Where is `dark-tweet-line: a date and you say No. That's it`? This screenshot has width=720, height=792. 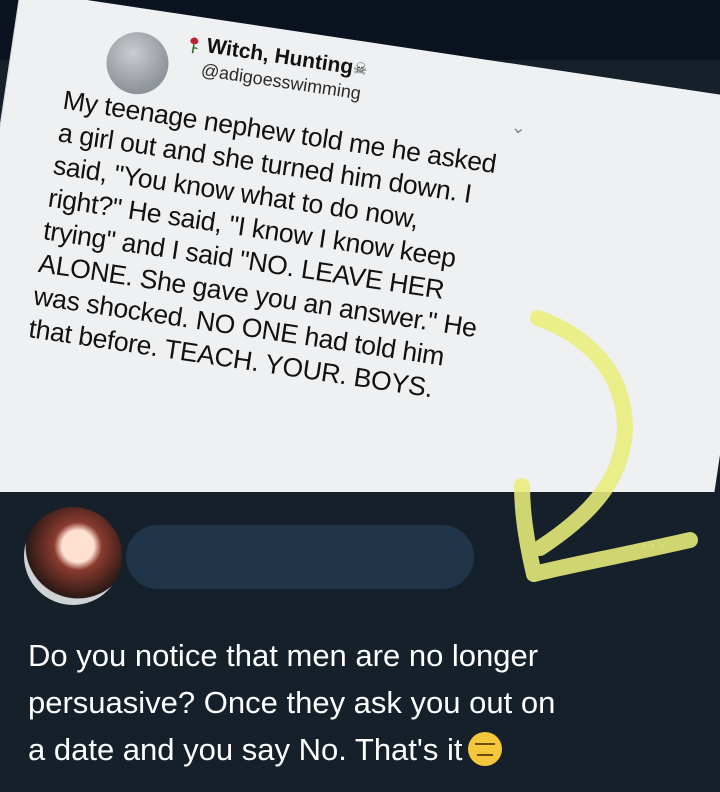 dark-tweet-line: a date and you say No. That's it is located at coordinates (245, 749).